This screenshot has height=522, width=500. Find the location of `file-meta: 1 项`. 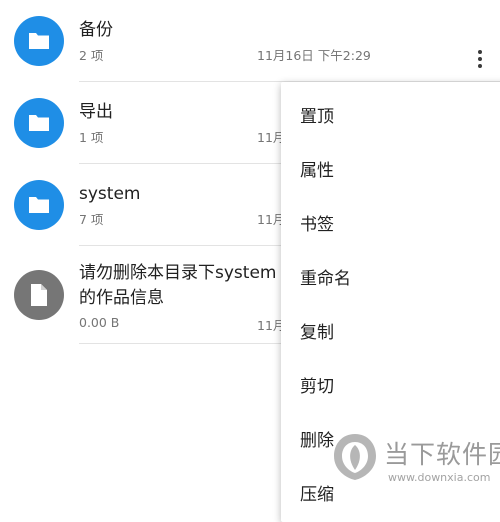

file-meta: 1 项 is located at coordinates (91, 137).